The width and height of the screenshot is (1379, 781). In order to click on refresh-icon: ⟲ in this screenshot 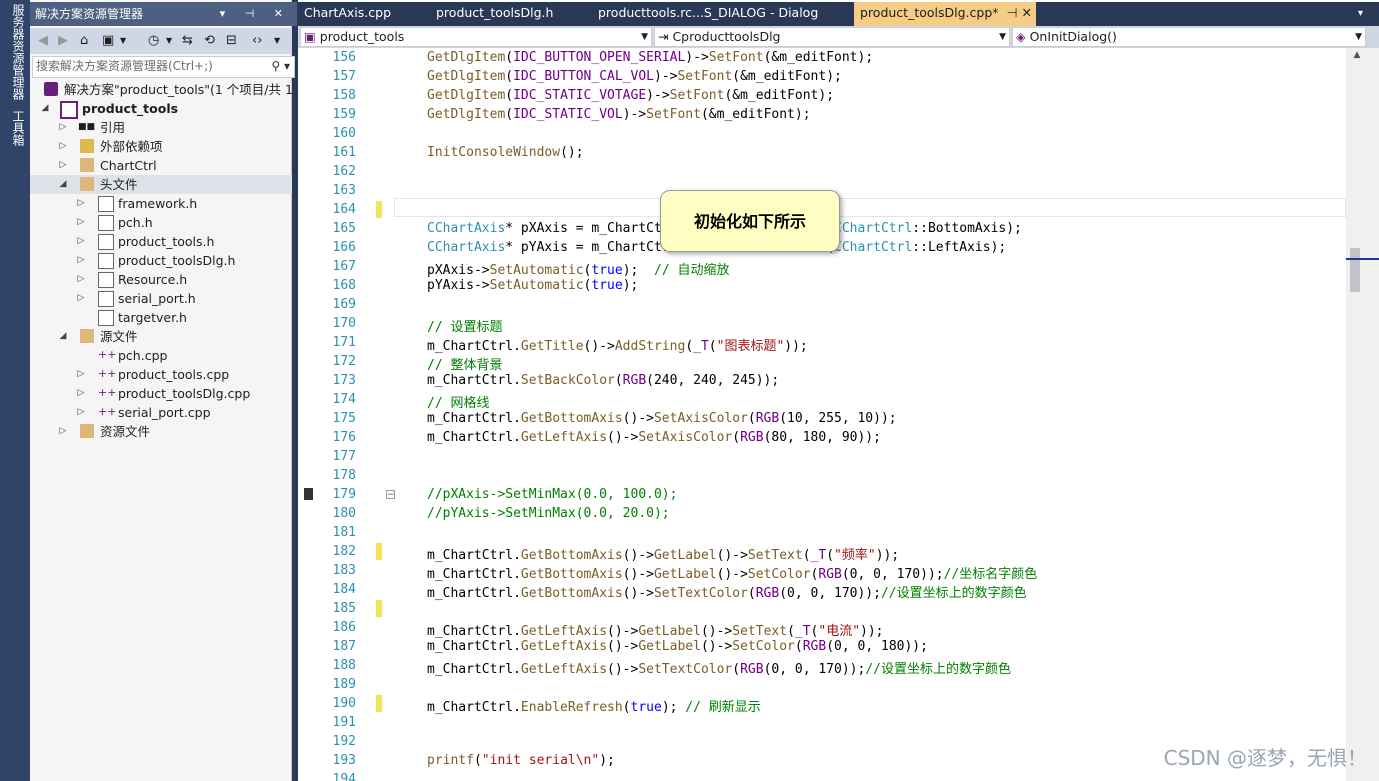, I will do `click(209, 41)`.